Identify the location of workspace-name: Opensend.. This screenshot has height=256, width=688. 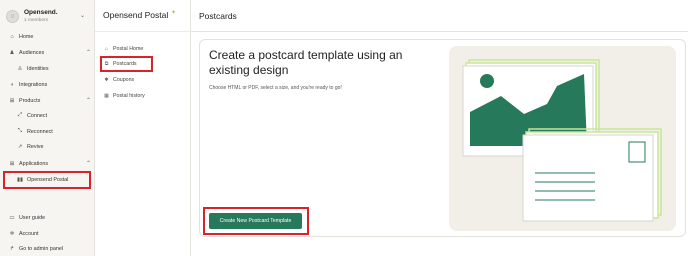
(41, 12).